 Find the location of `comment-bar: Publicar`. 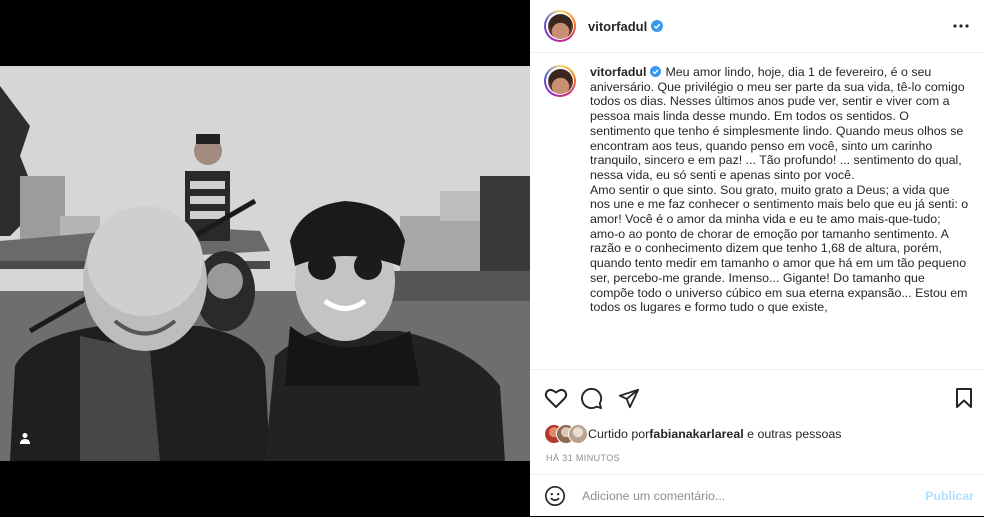

comment-bar: Publicar is located at coordinates (757, 495).